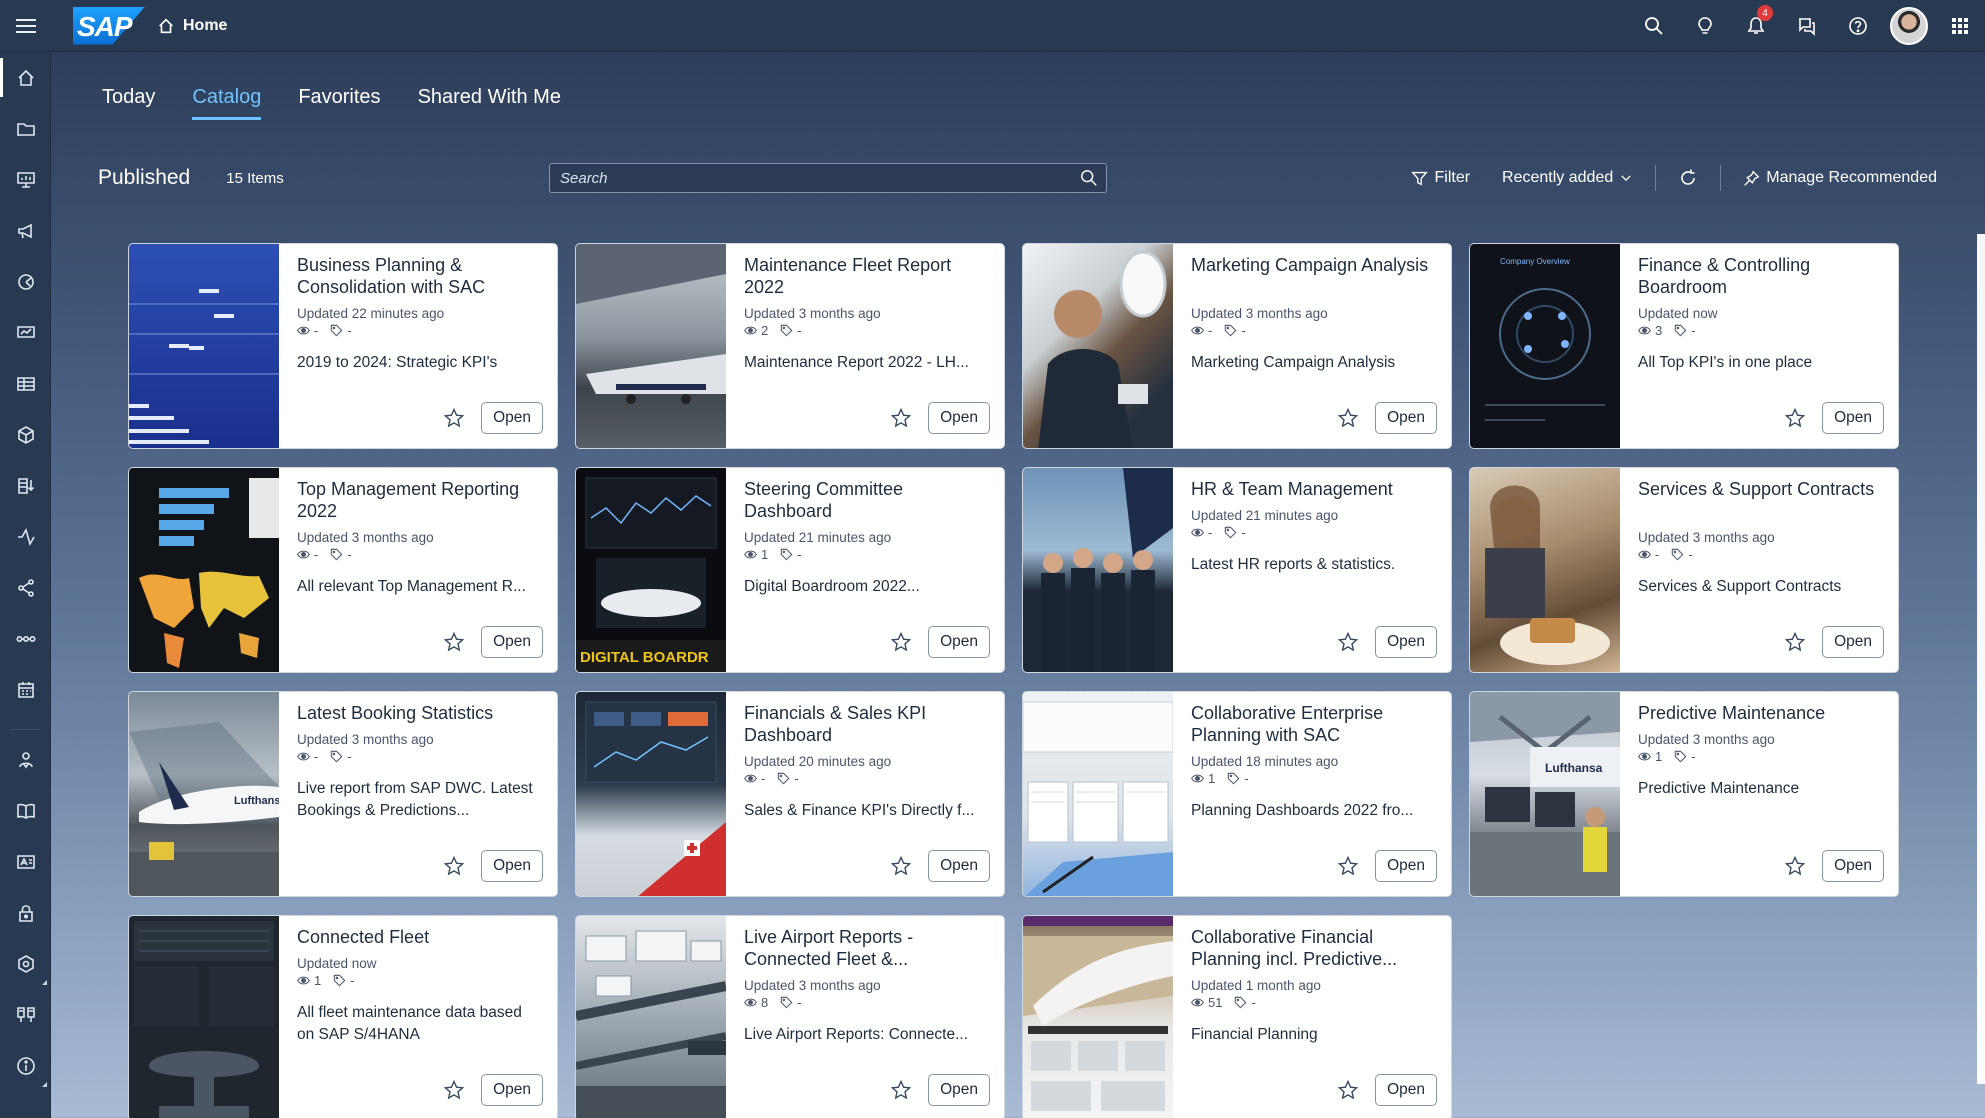  Describe the element at coordinates (1959, 26) in the screenshot. I see `product-switch-button` at that location.